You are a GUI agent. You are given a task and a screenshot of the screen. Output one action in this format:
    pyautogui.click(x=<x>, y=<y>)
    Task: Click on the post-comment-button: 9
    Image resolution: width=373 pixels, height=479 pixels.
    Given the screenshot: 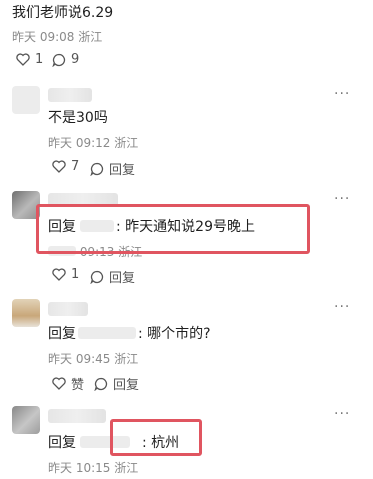 What is the action you would take?
    pyautogui.click(x=65, y=59)
    